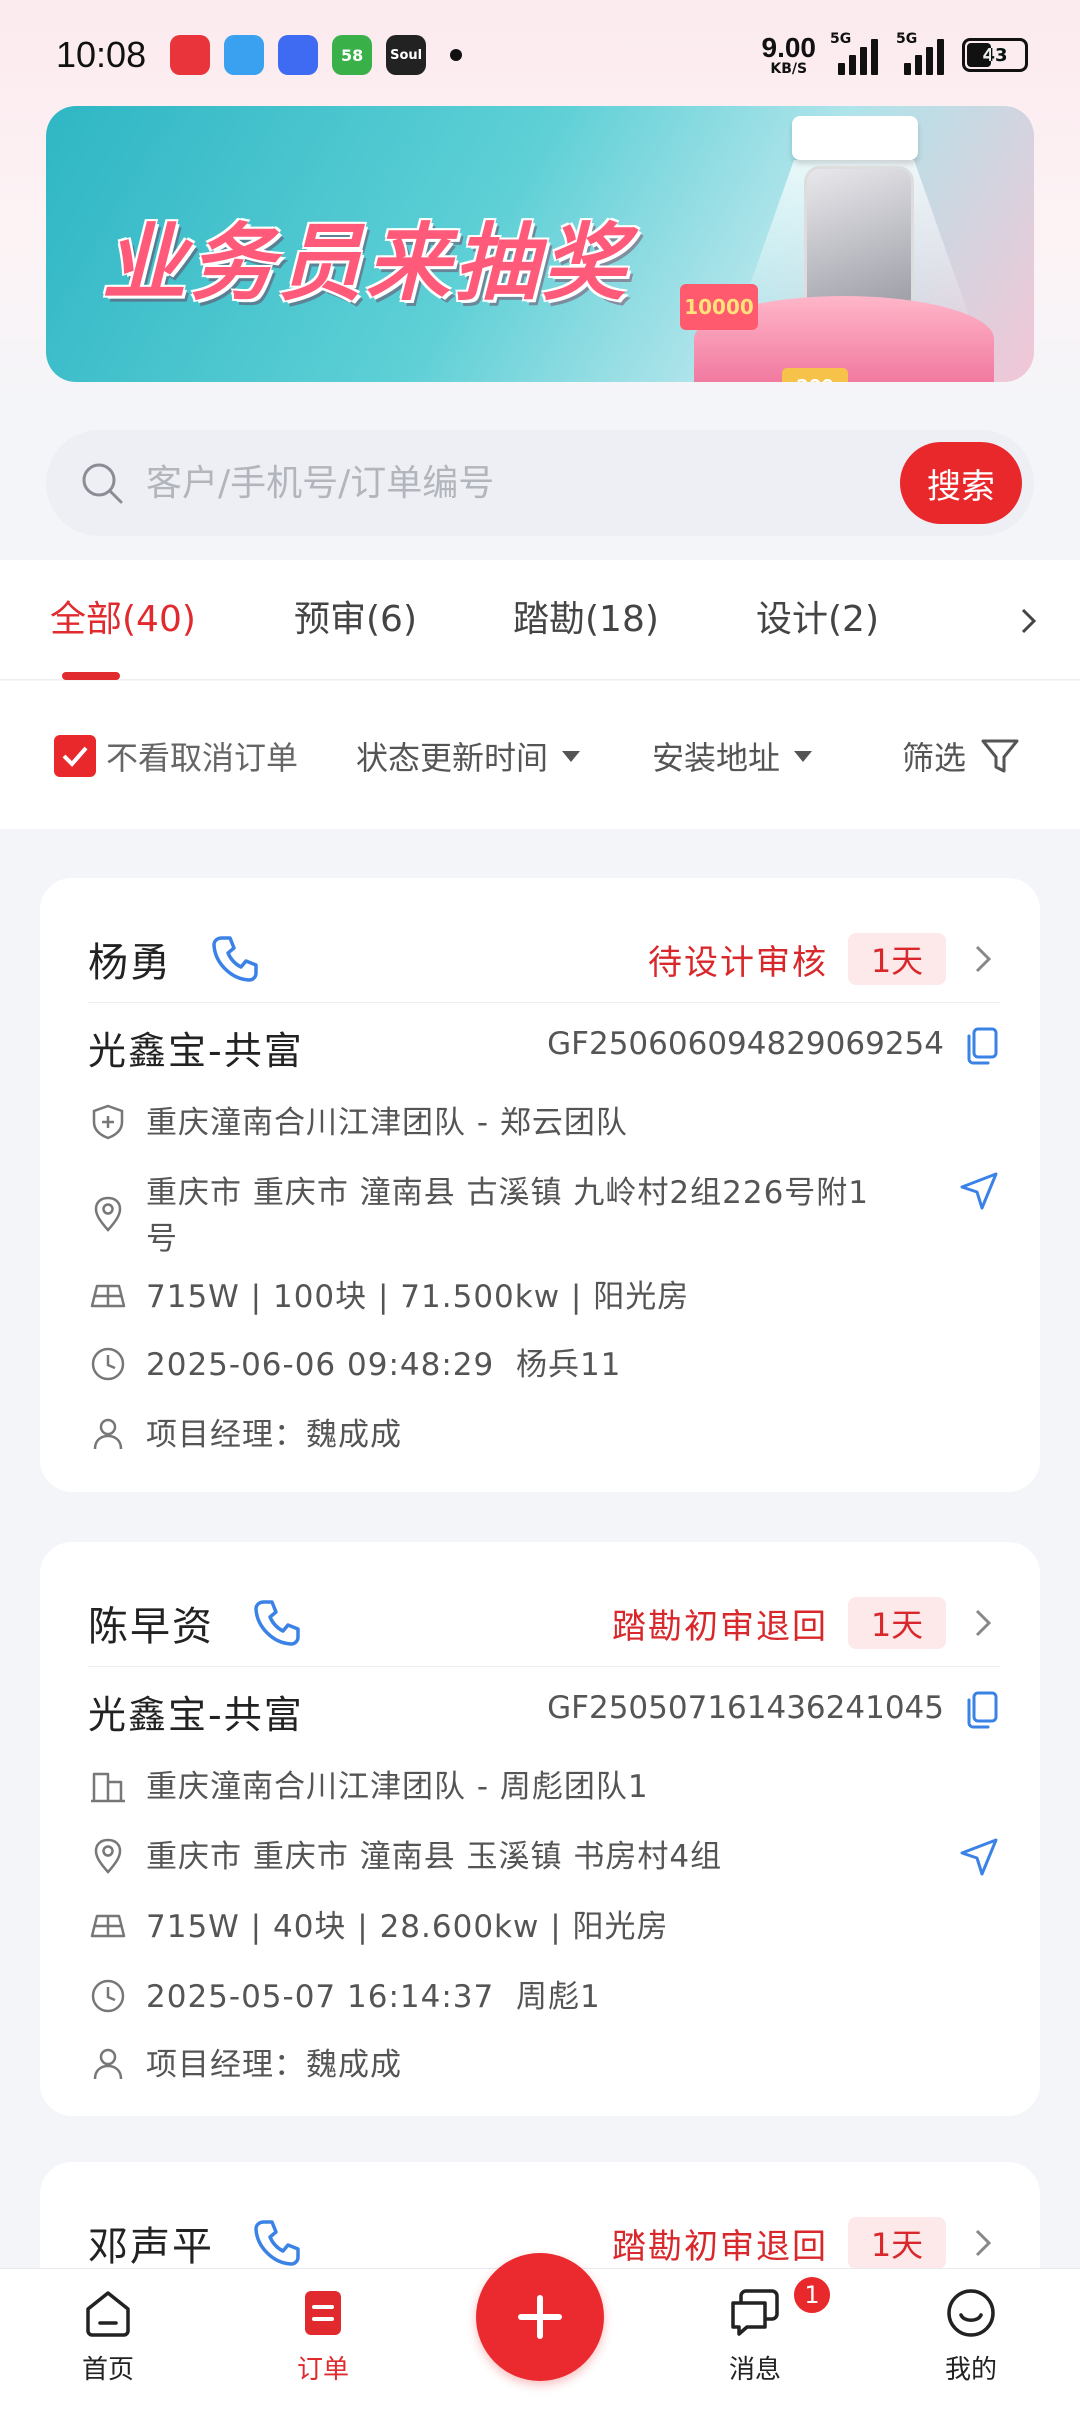  I want to click on order-status: 踏勘初审退回, so click(720, 1626).